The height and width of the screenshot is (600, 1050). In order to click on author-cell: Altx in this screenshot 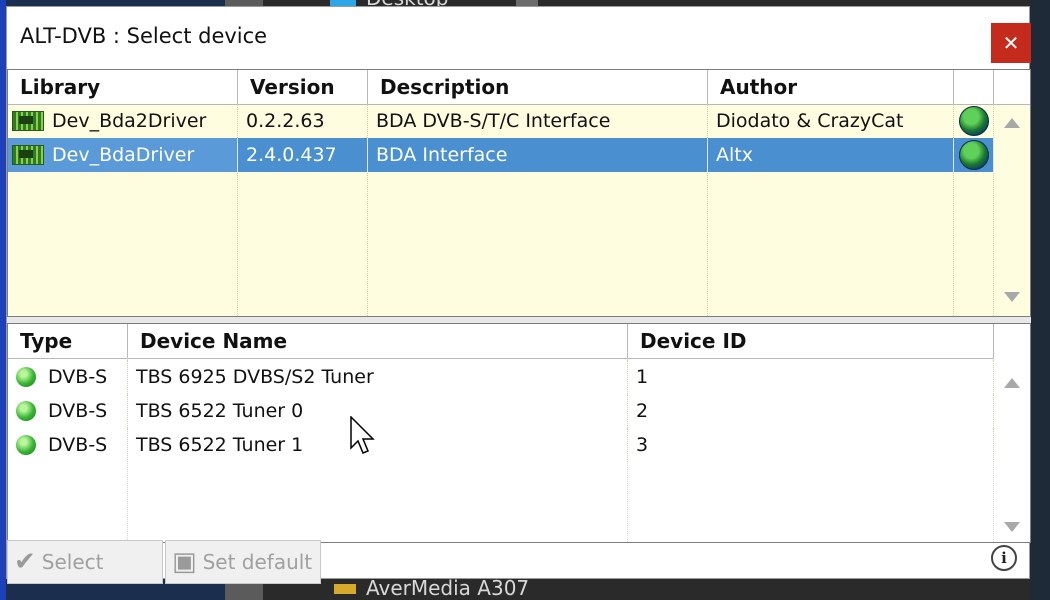, I will do `click(831, 155)`.